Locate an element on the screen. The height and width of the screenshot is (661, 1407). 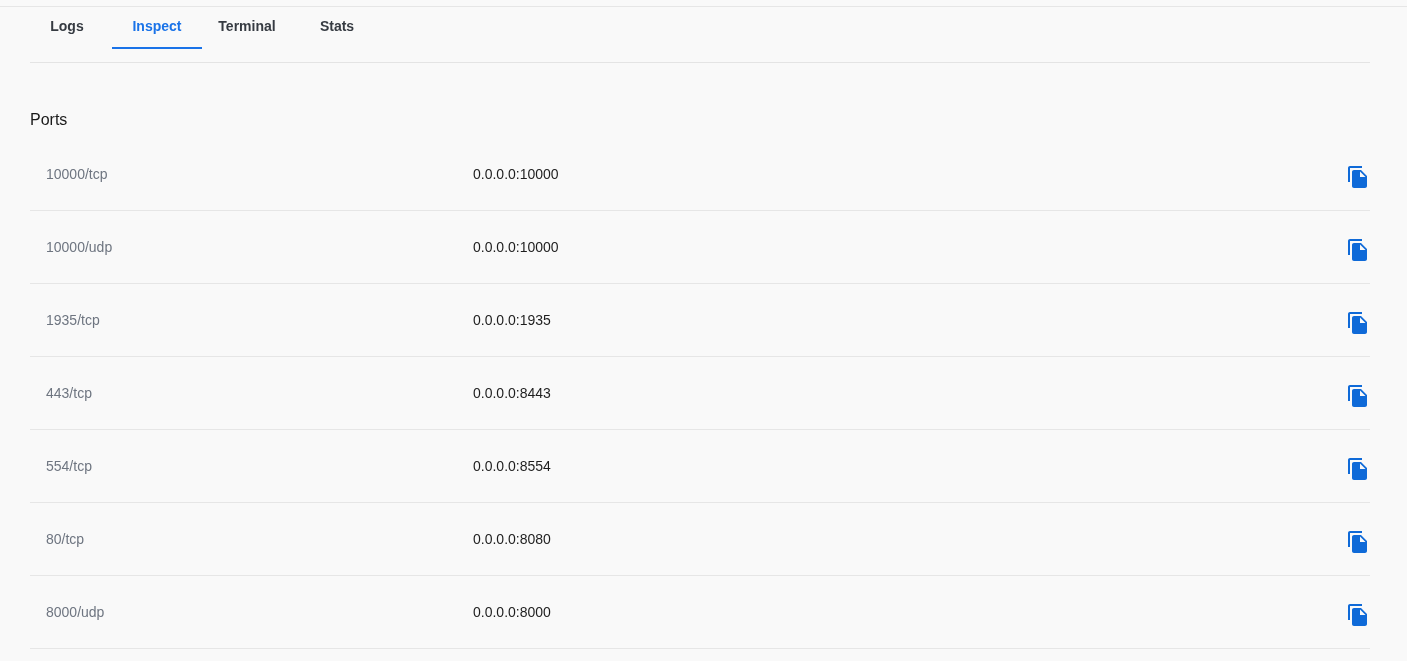
port-text: 10000/tcp is located at coordinates (77, 174).